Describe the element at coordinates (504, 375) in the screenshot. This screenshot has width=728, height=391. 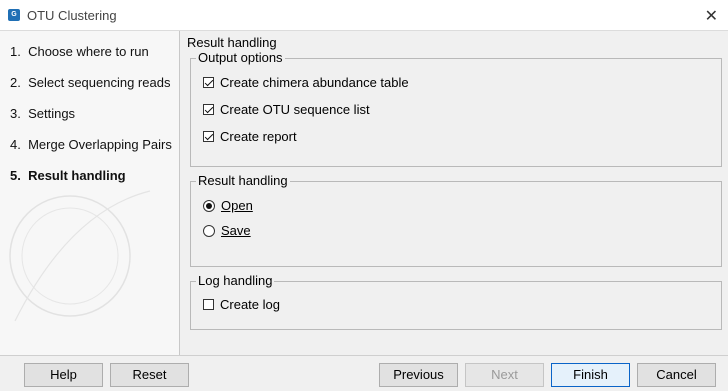
I see `next-button: Next` at that location.